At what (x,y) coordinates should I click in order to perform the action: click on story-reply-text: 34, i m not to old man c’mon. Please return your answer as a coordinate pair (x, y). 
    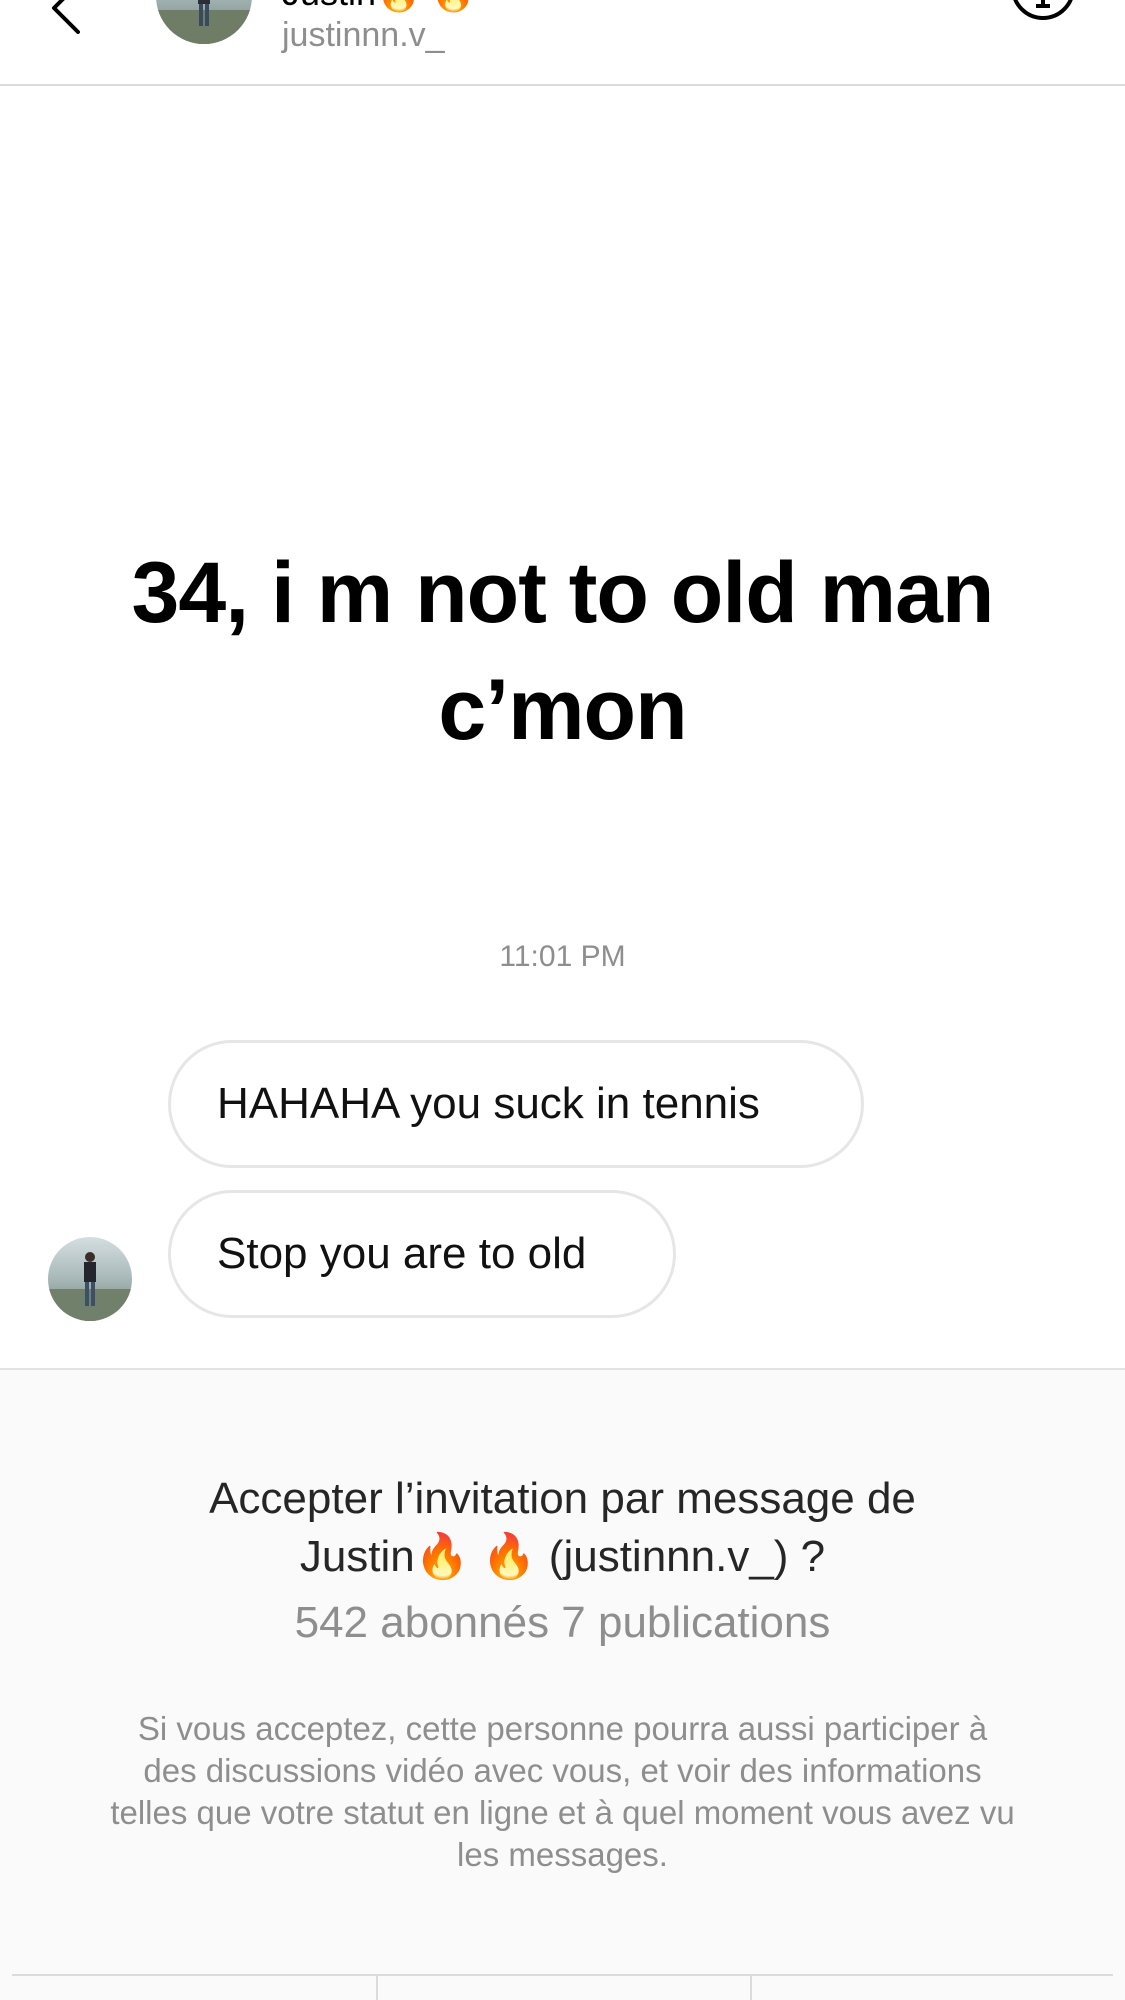
    Looking at the image, I should click on (563, 651).